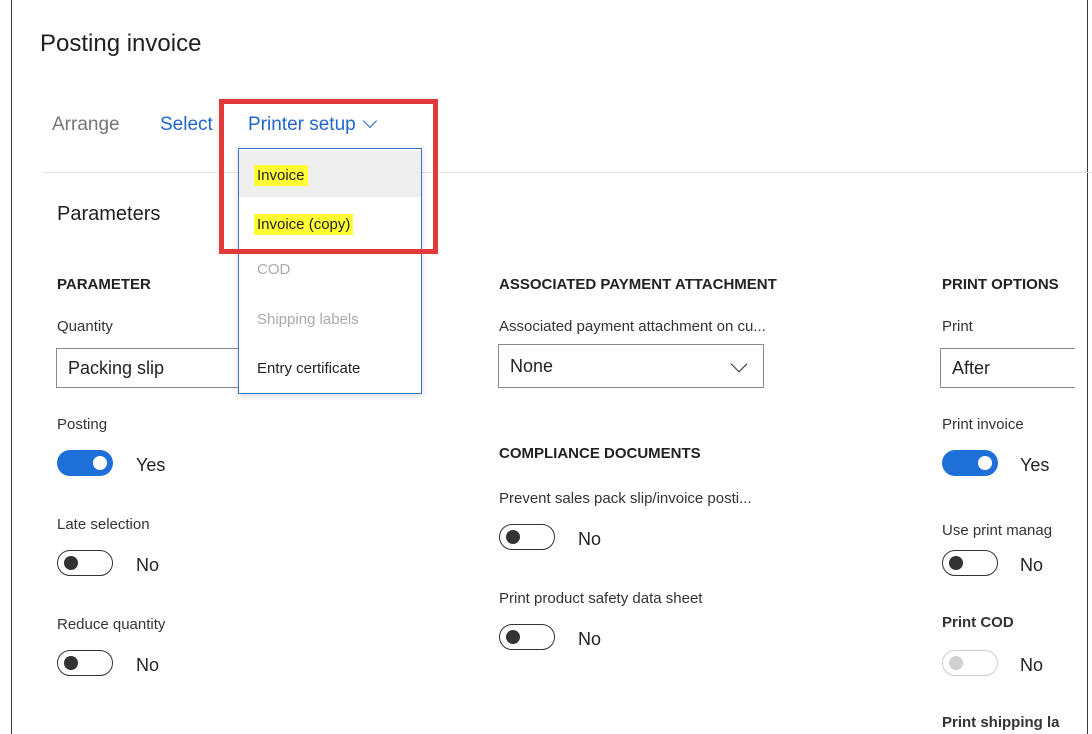 The width and height of the screenshot is (1092, 734). What do you see at coordinates (151, 465) in the screenshot?
I see `posting-value: Yes` at bounding box center [151, 465].